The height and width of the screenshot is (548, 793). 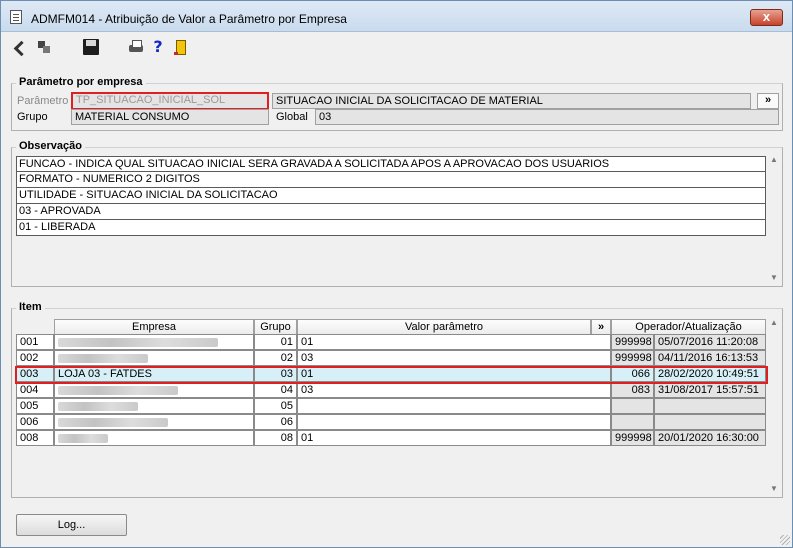 I want to click on parametro-field: TP_SITUACAO_INICIAL_SOL, so click(x=170, y=101).